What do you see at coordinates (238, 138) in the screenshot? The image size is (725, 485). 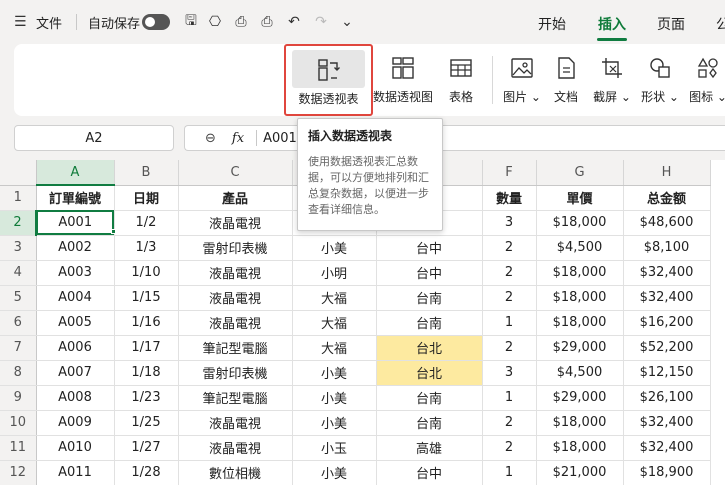 I see `fx-icon: fx` at bounding box center [238, 138].